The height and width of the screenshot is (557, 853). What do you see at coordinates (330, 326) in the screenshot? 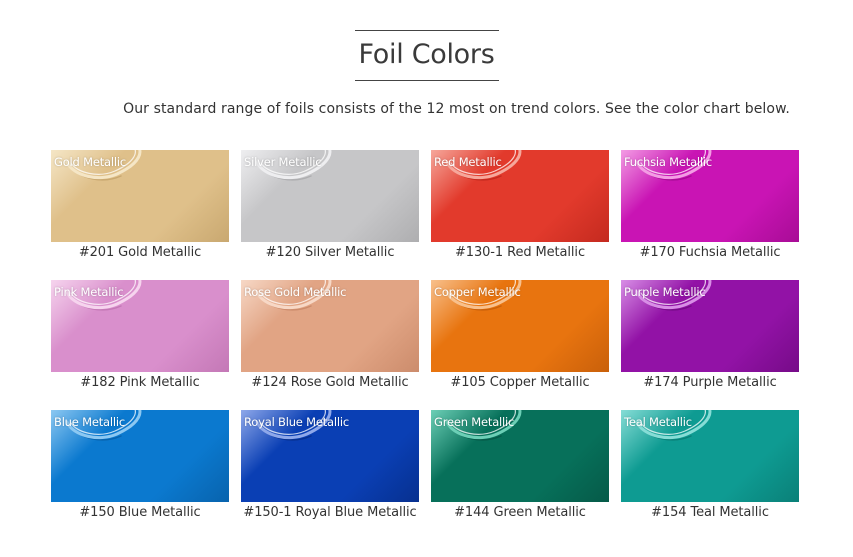
I see `foil-swatch-image: Rose Gold Metallic` at bounding box center [330, 326].